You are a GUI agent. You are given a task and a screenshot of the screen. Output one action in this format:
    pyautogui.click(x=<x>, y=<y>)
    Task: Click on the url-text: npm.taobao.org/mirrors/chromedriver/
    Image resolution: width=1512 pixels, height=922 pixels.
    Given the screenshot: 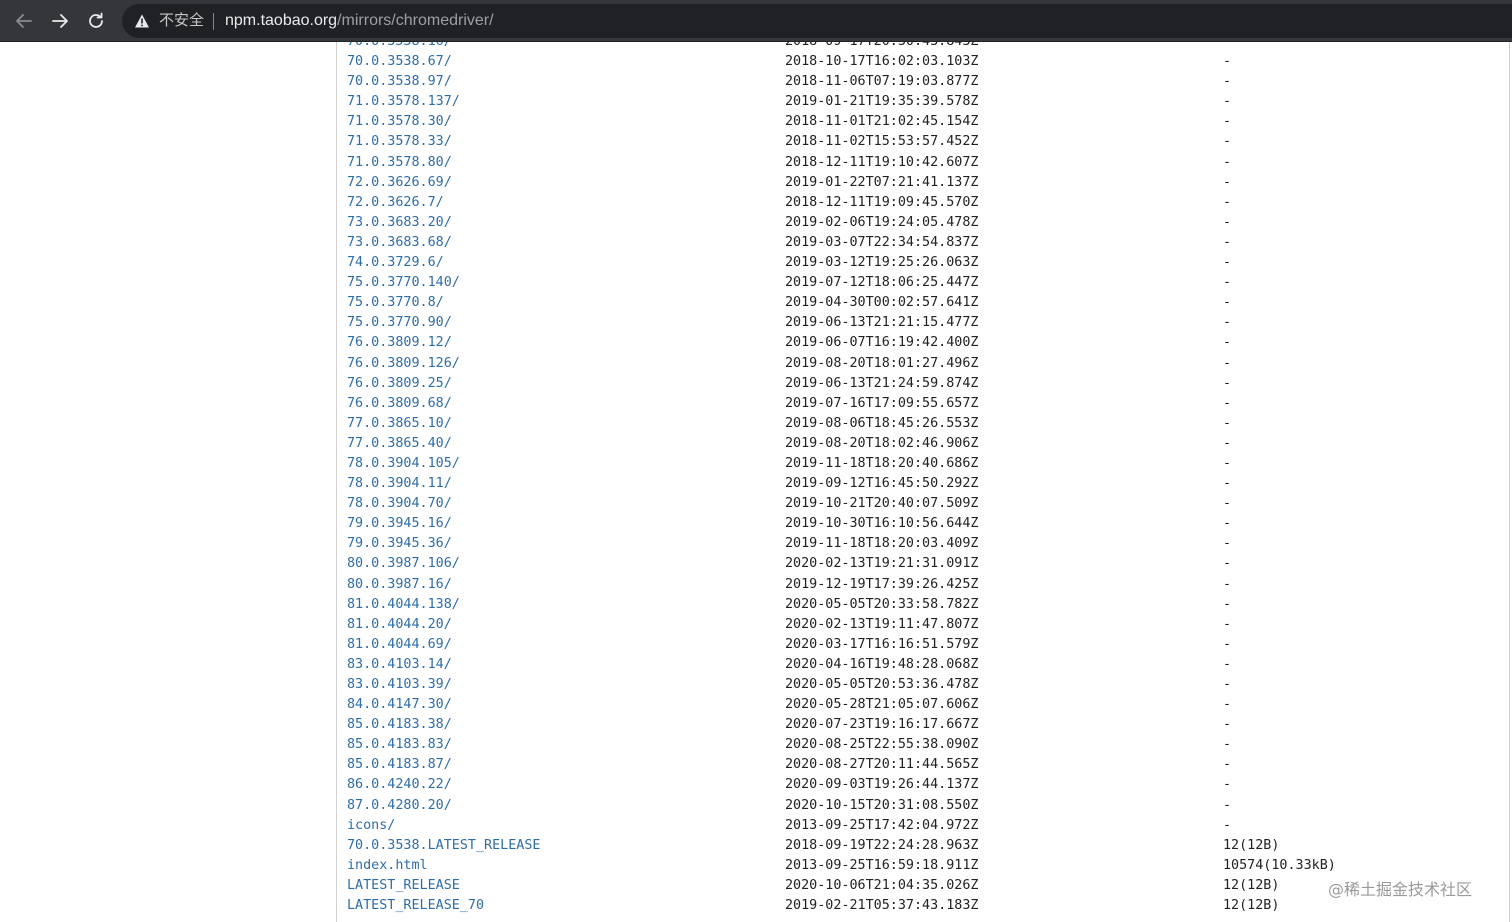 What is the action you would take?
    pyautogui.click(x=359, y=21)
    